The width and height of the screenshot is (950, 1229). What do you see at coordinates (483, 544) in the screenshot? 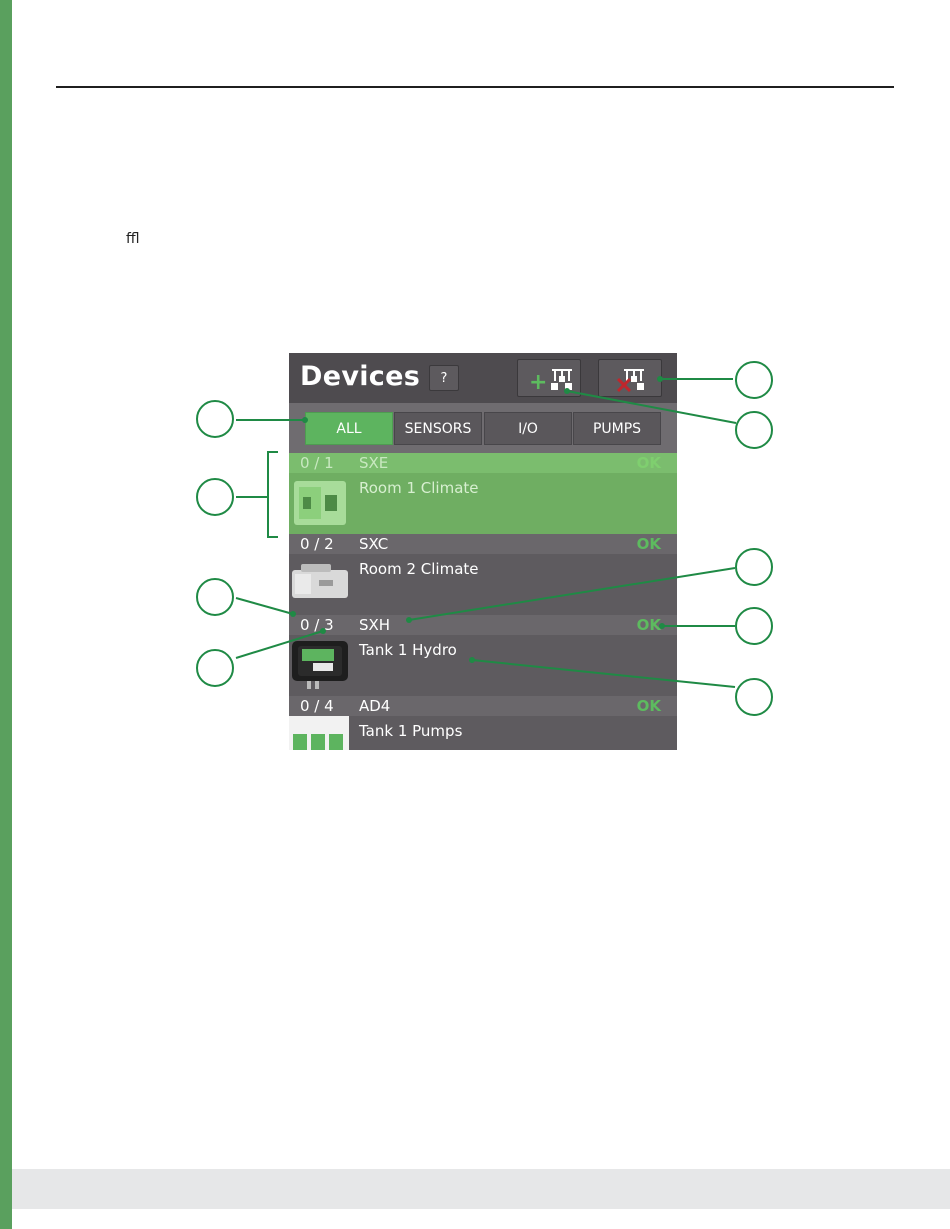
I see `device-row-header: 0 / 2 SXC OK` at bounding box center [483, 544].